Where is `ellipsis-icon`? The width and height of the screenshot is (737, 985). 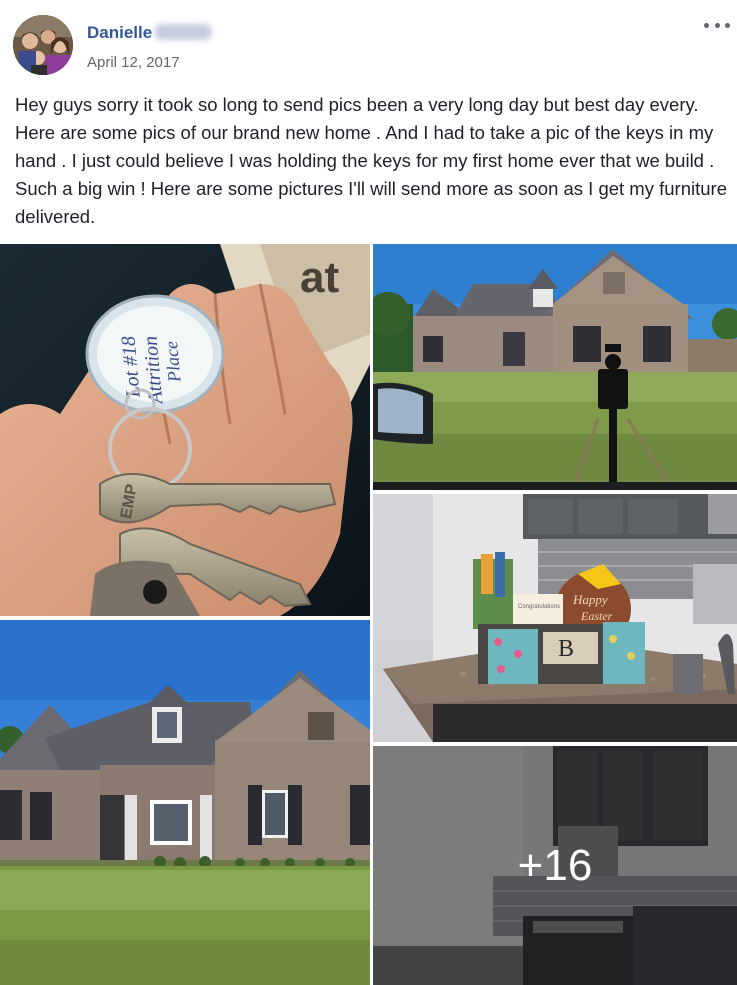 ellipsis-icon is located at coordinates (717, 25).